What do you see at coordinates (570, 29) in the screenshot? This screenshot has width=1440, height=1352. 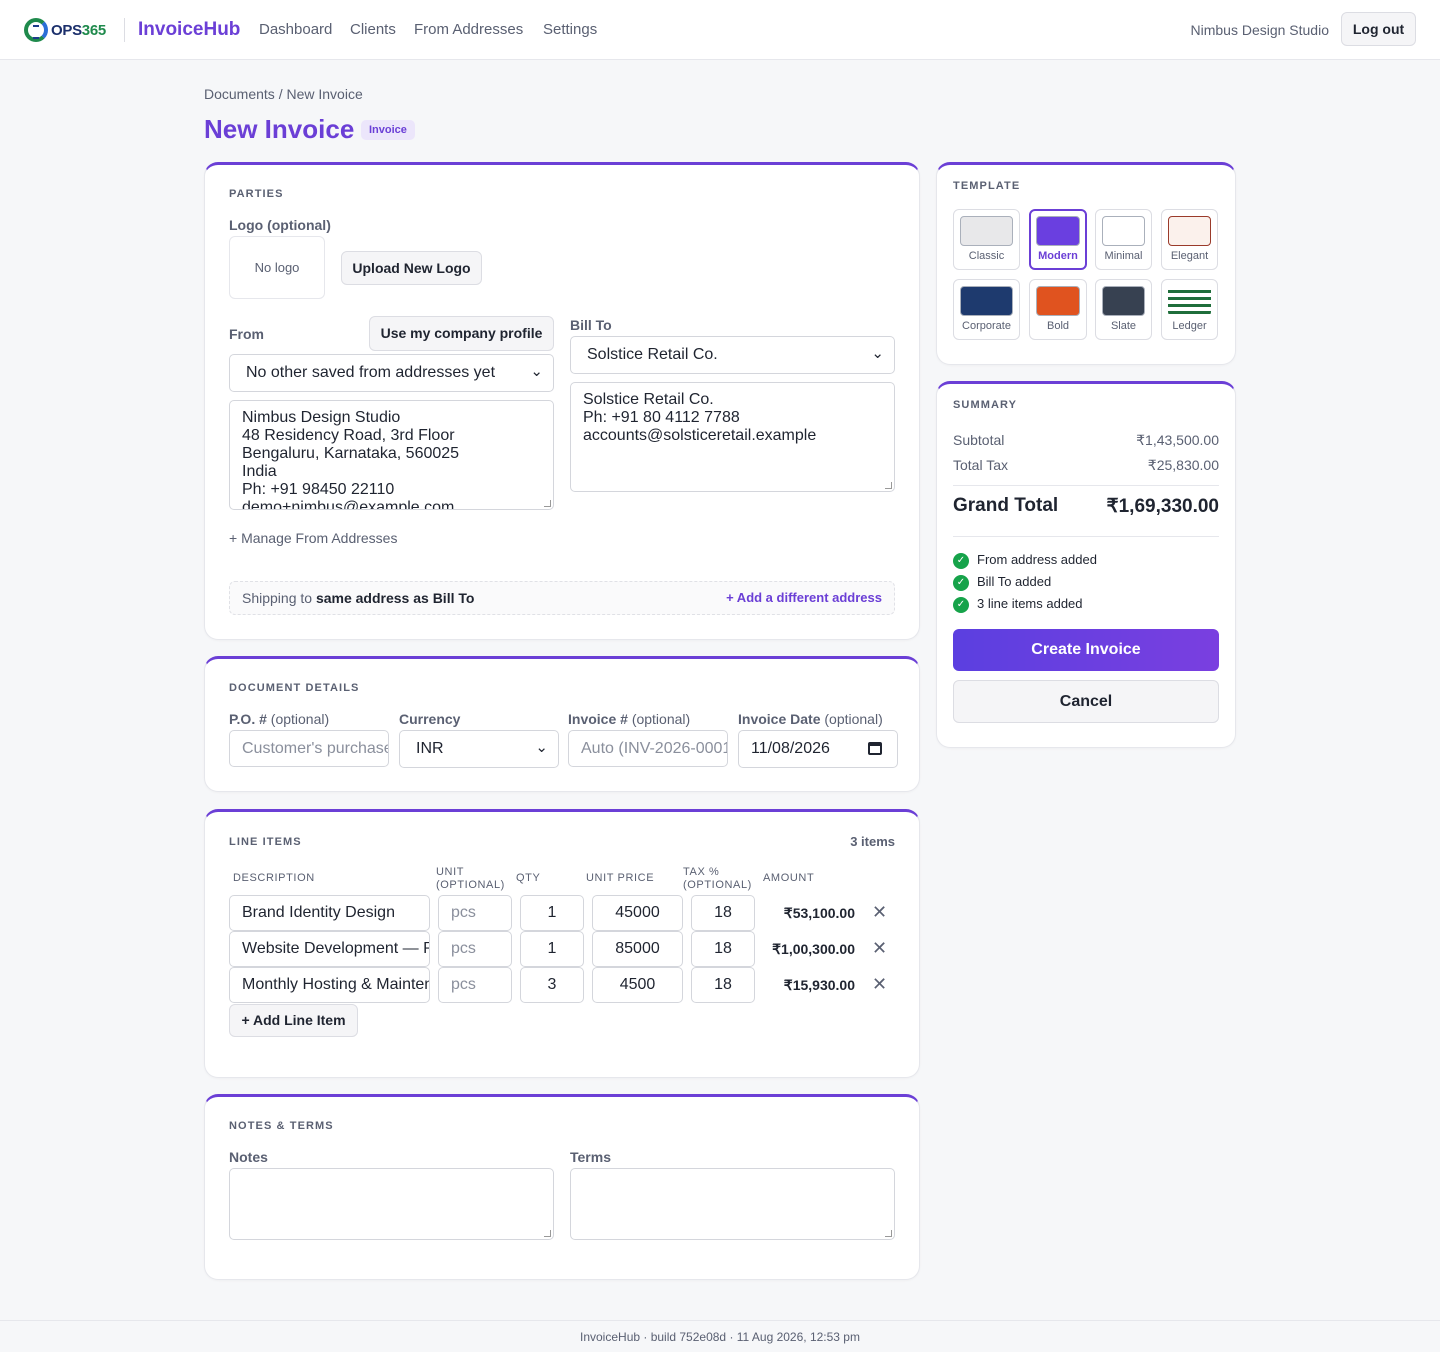 I see `nav-settings: Settings` at bounding box center [570, 29].